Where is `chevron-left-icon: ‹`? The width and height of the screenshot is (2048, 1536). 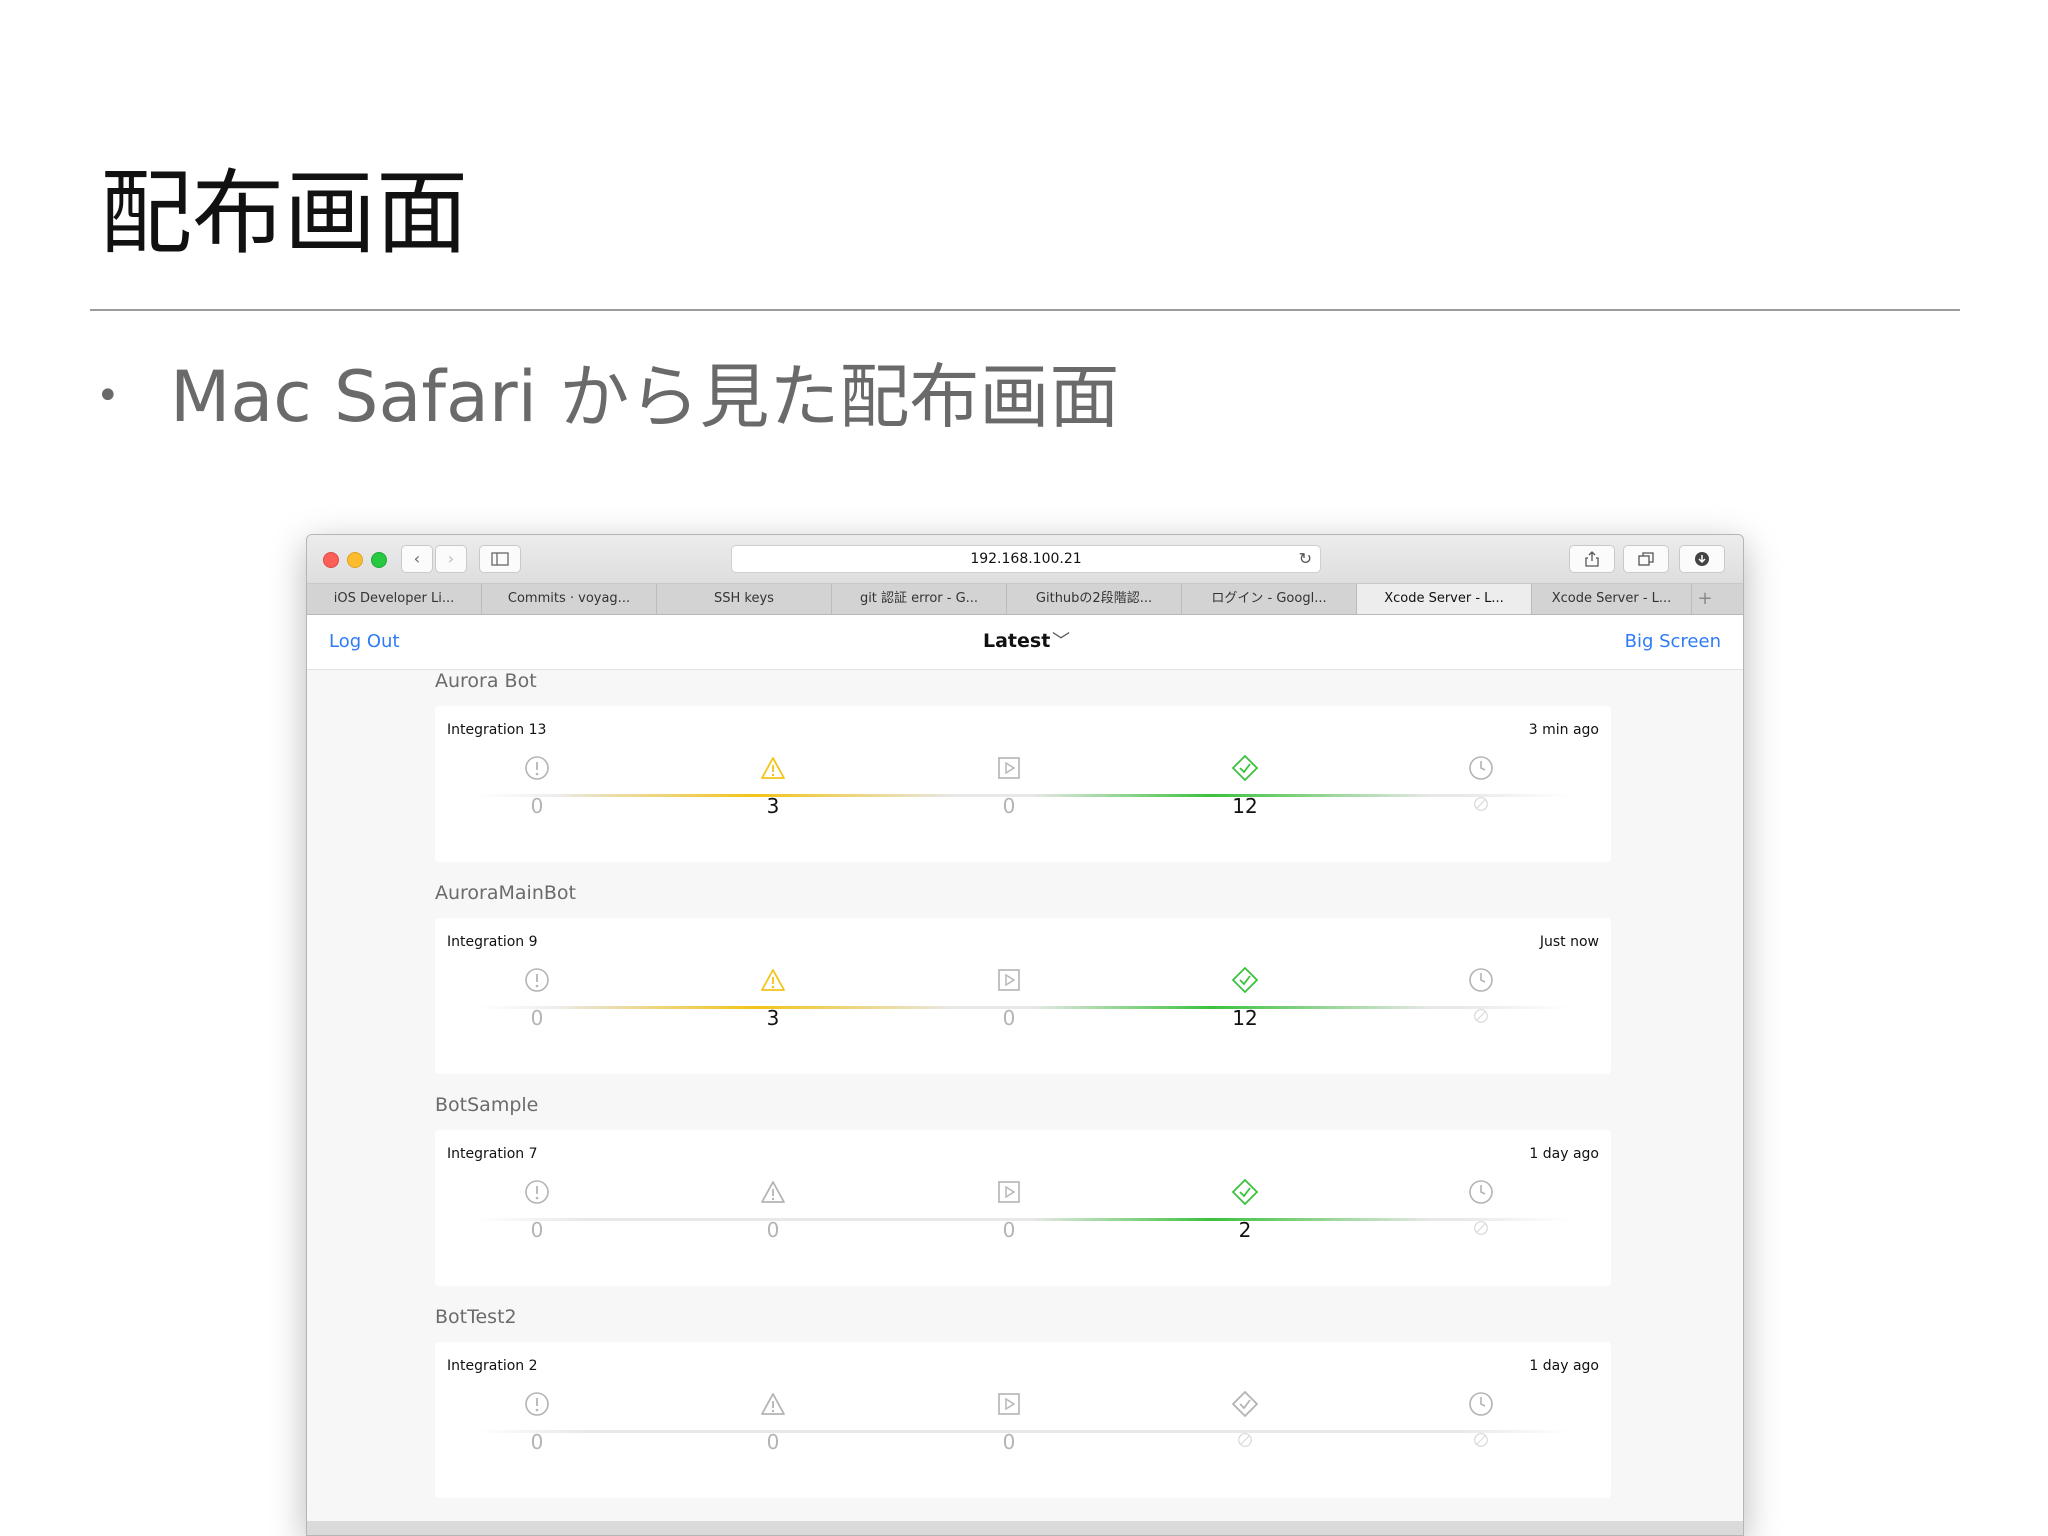 chevron-left-icon: ‹ is located at coordinates (417, 558).